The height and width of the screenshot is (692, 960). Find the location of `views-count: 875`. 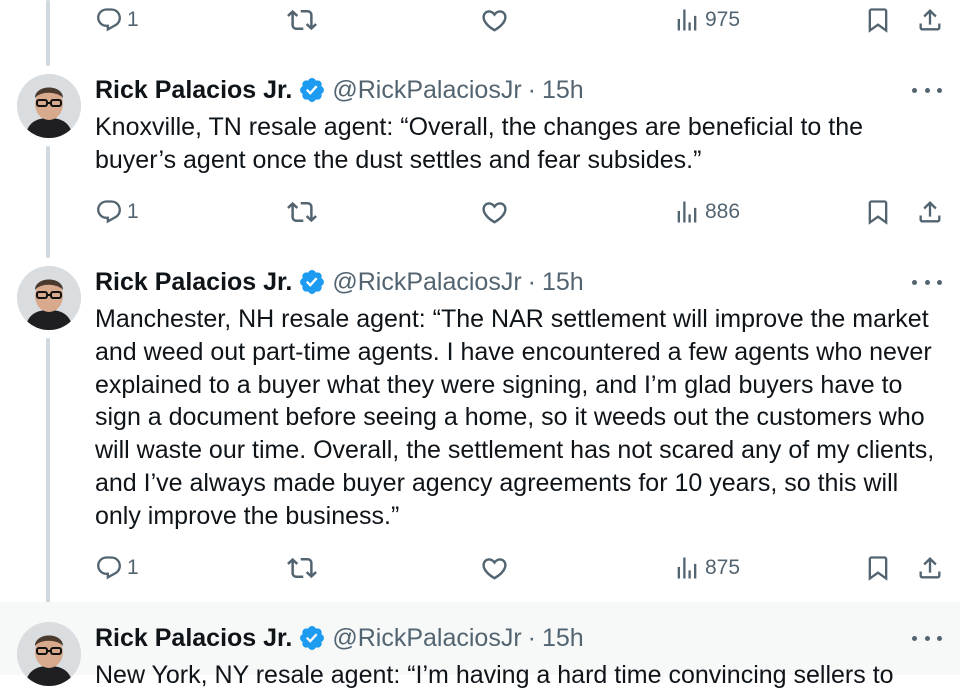

views-count: 875 is located at coordinates (723, 567).